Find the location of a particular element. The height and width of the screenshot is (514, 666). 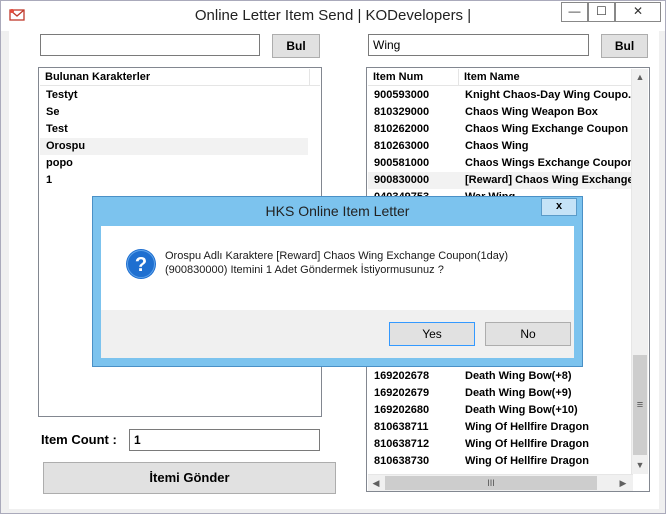

item-name-cell: [Reward] Chaos Wing Exchange is located at coordinates (548, 180).